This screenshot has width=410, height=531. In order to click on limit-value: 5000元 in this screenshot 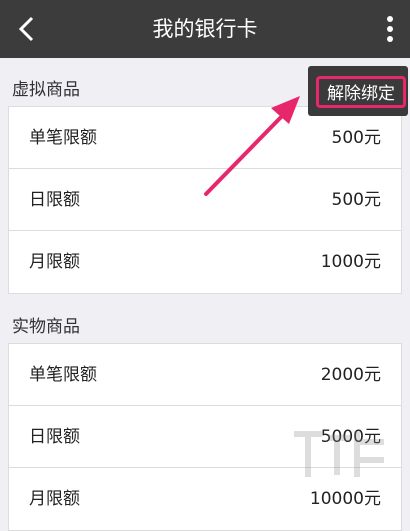, I will do `click(350, 437)`.